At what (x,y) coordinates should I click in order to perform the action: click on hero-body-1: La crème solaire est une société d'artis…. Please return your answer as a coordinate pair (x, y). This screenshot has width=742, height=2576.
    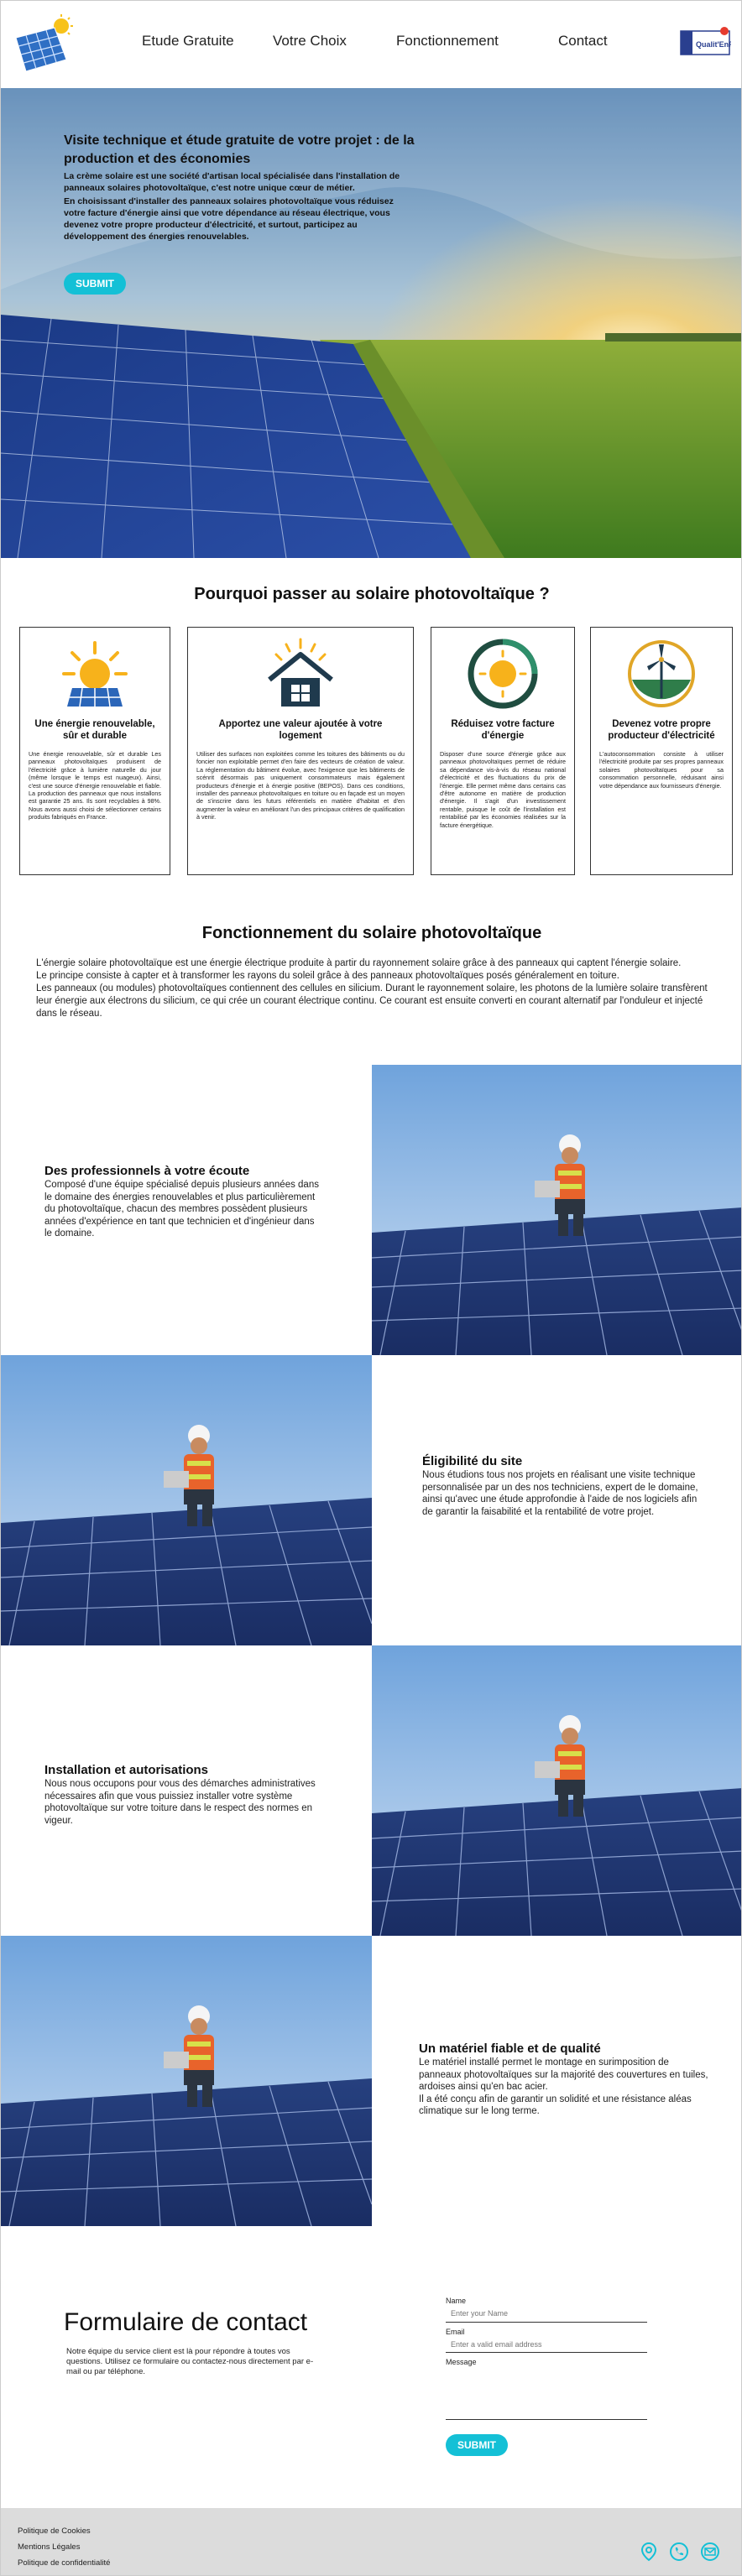
    Looking at the image, I should click on (232, 182).